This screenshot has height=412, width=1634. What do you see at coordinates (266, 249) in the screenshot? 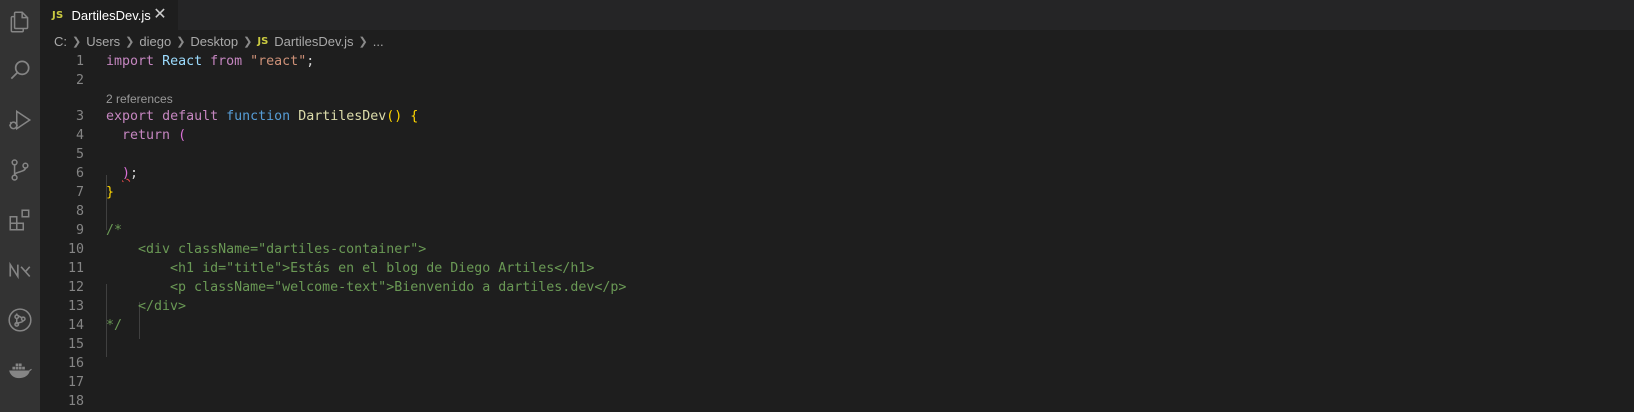
I see `code-line-10: <div className="dartiles-container">` at bounding box center [266, 249].